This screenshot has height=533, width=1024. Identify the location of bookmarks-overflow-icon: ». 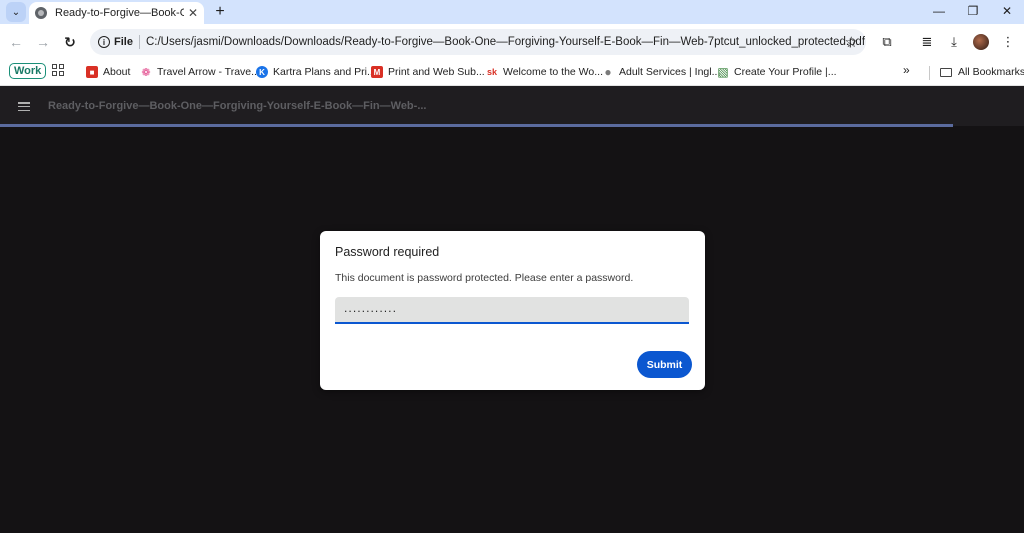
(906, 70).